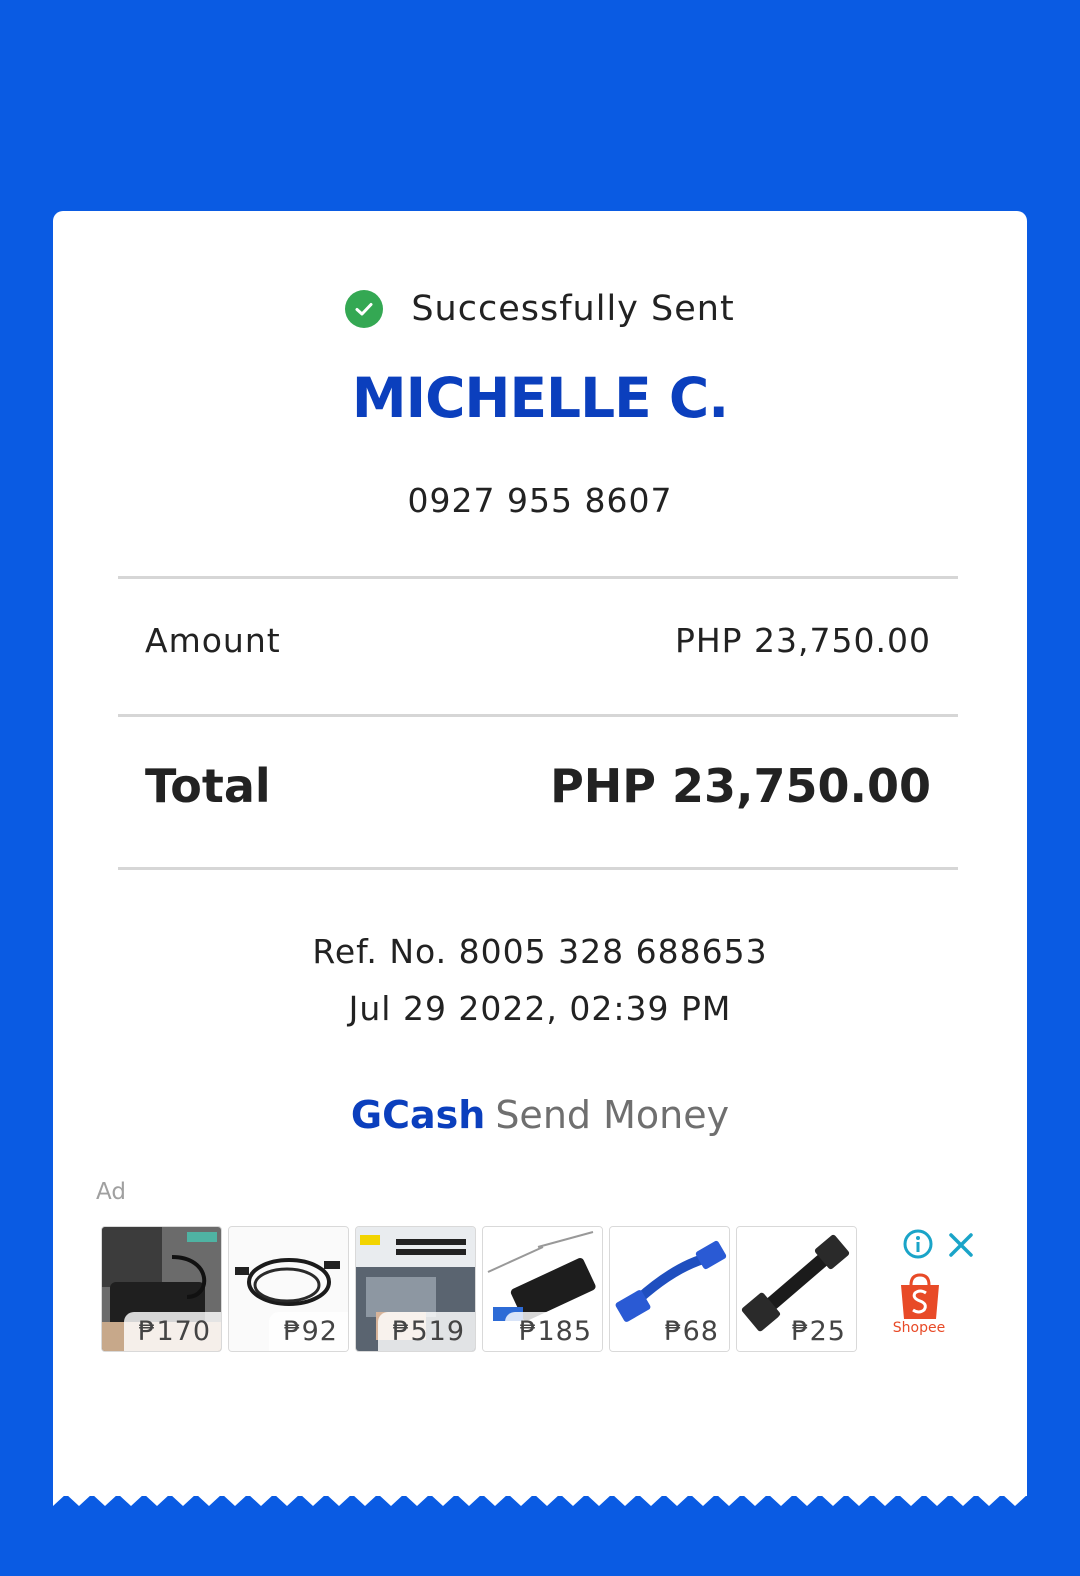  What do you see at coordinates (418, 1115) in the screenshot?
I see `gcash-logo-text: GCash` at bounding box center [418, 1115].